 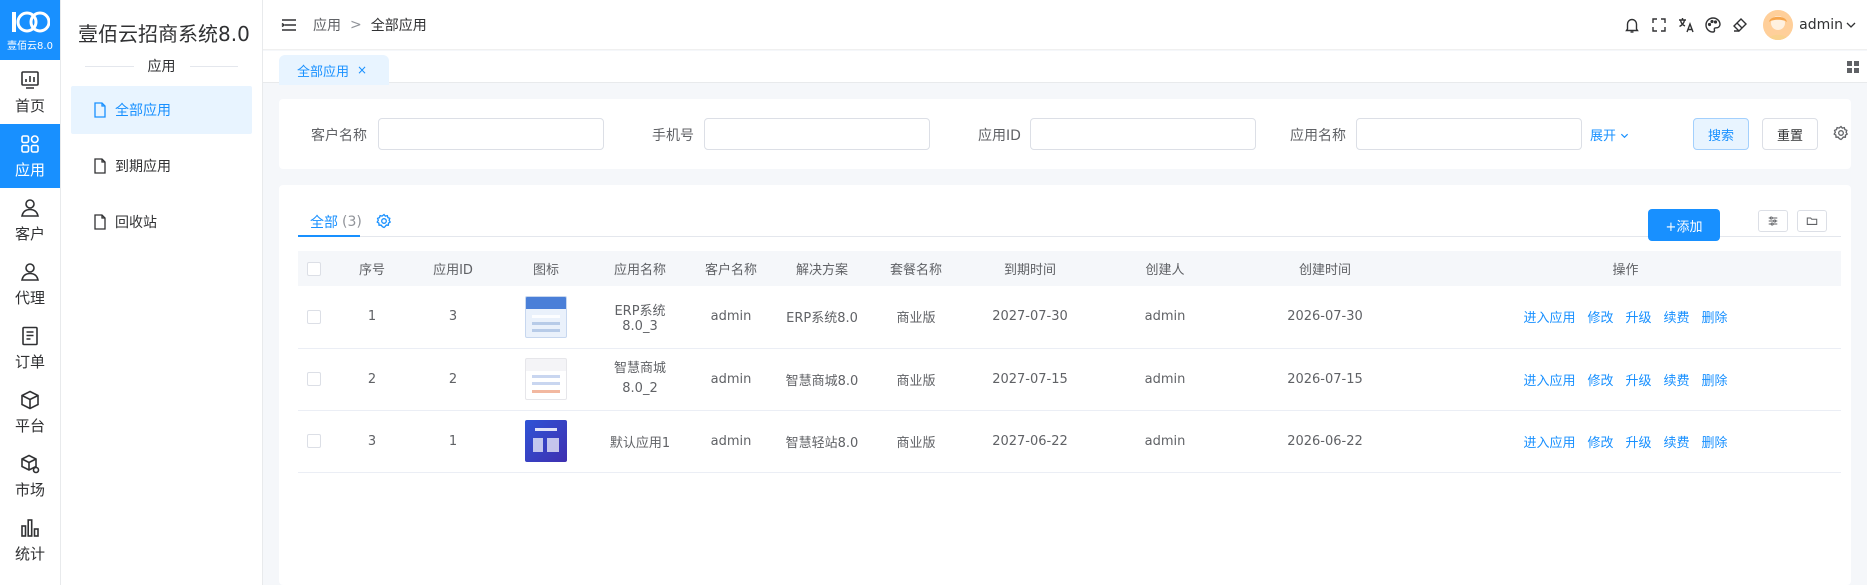 I want to click on filter-card: 客户名称 手机号 应用ID 应用名称 展开 搜索 重置, so click(x=1065, y=134).